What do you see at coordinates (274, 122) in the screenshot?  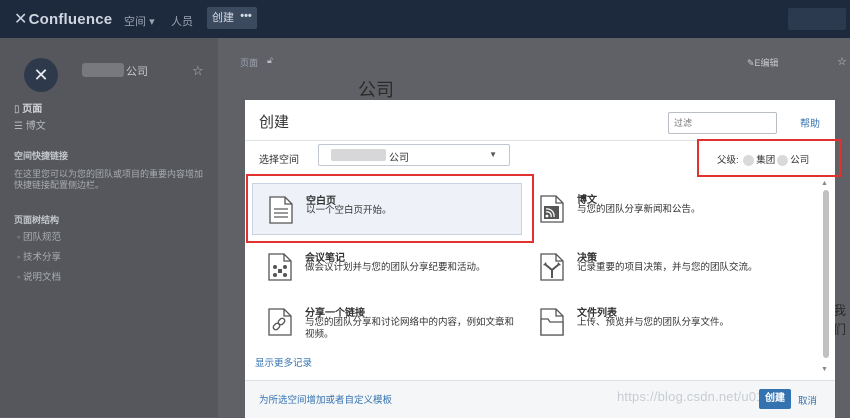 I see `dialog-title: 创建` at bounding box center [274, 122].